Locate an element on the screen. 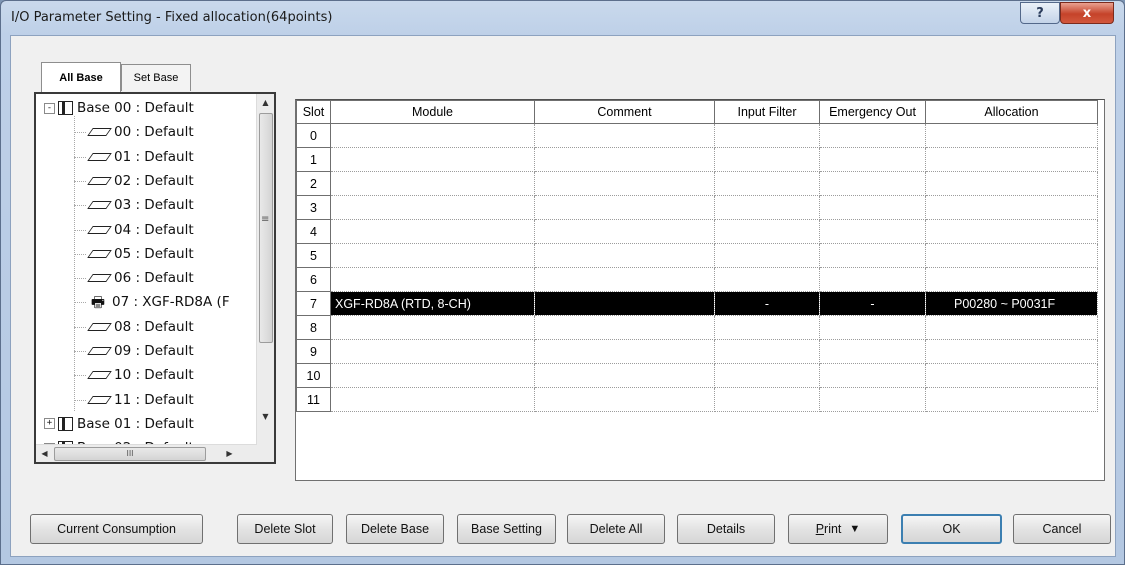 Image resolution: width=1125 pixels, height=565 pixels. tree-item-slot: 03 : Default is located at coordinates (134, 205).